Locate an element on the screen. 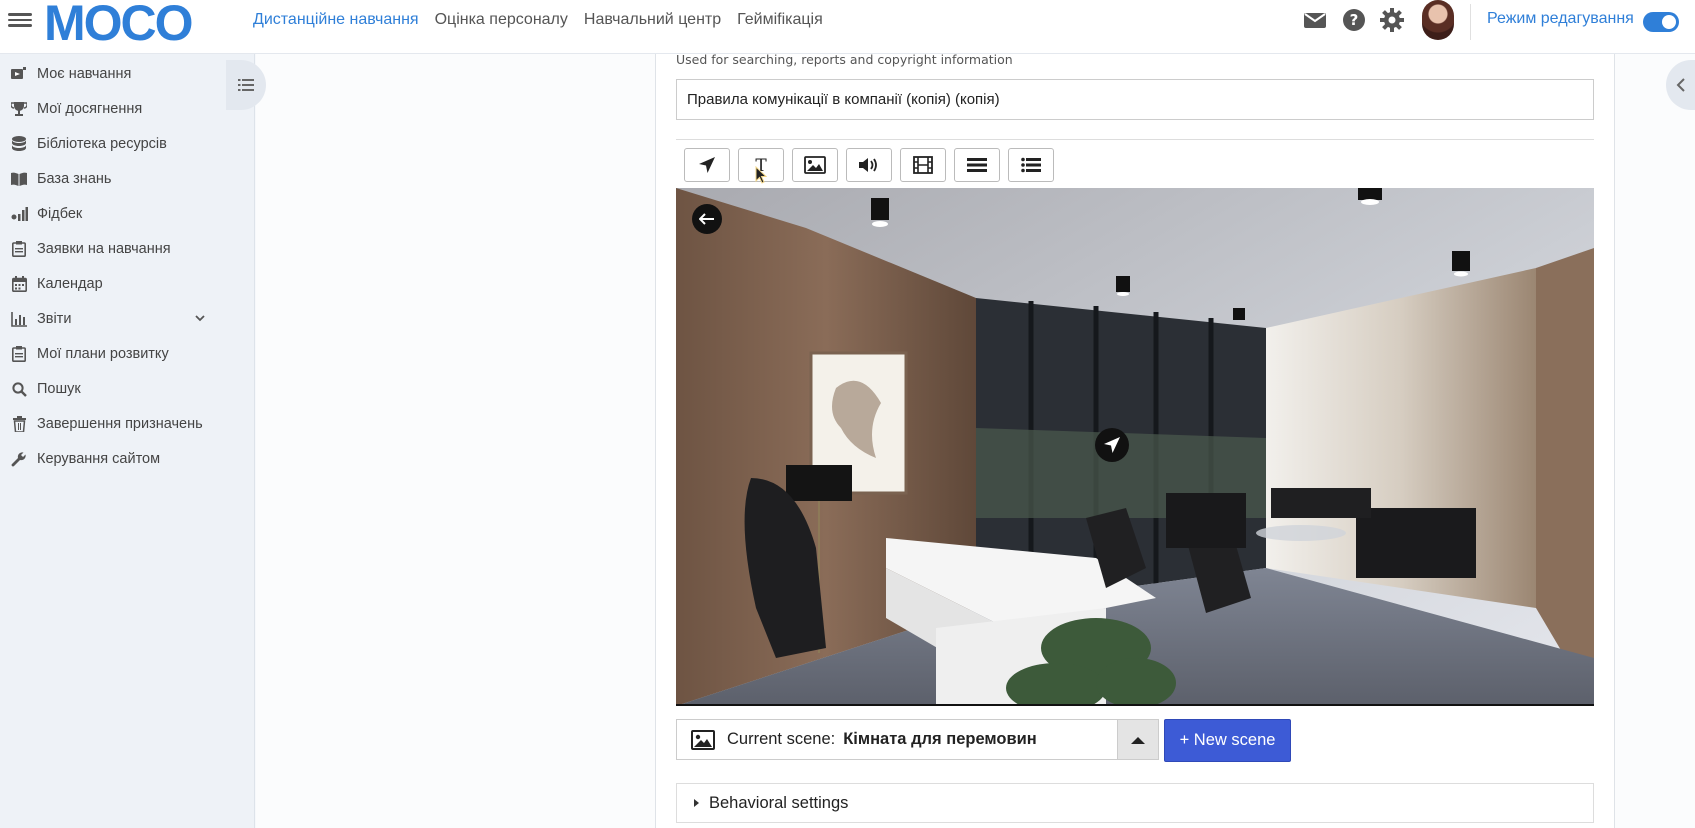  sidebar-item-calendar: Календар is located at coordinates (130, 284).